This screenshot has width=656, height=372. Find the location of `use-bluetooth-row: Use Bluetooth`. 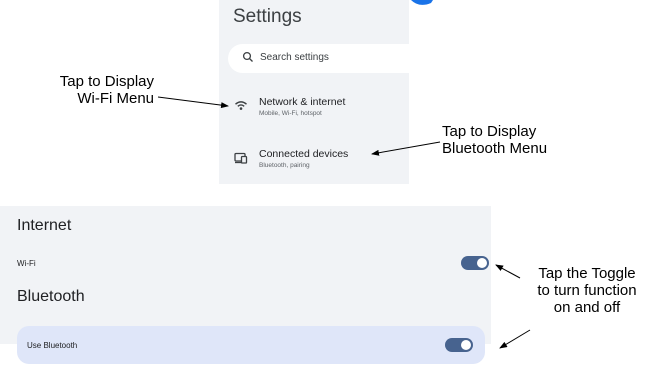

use-bluetooth-row: Use Bluetooth is located at coordinates (251, 345).